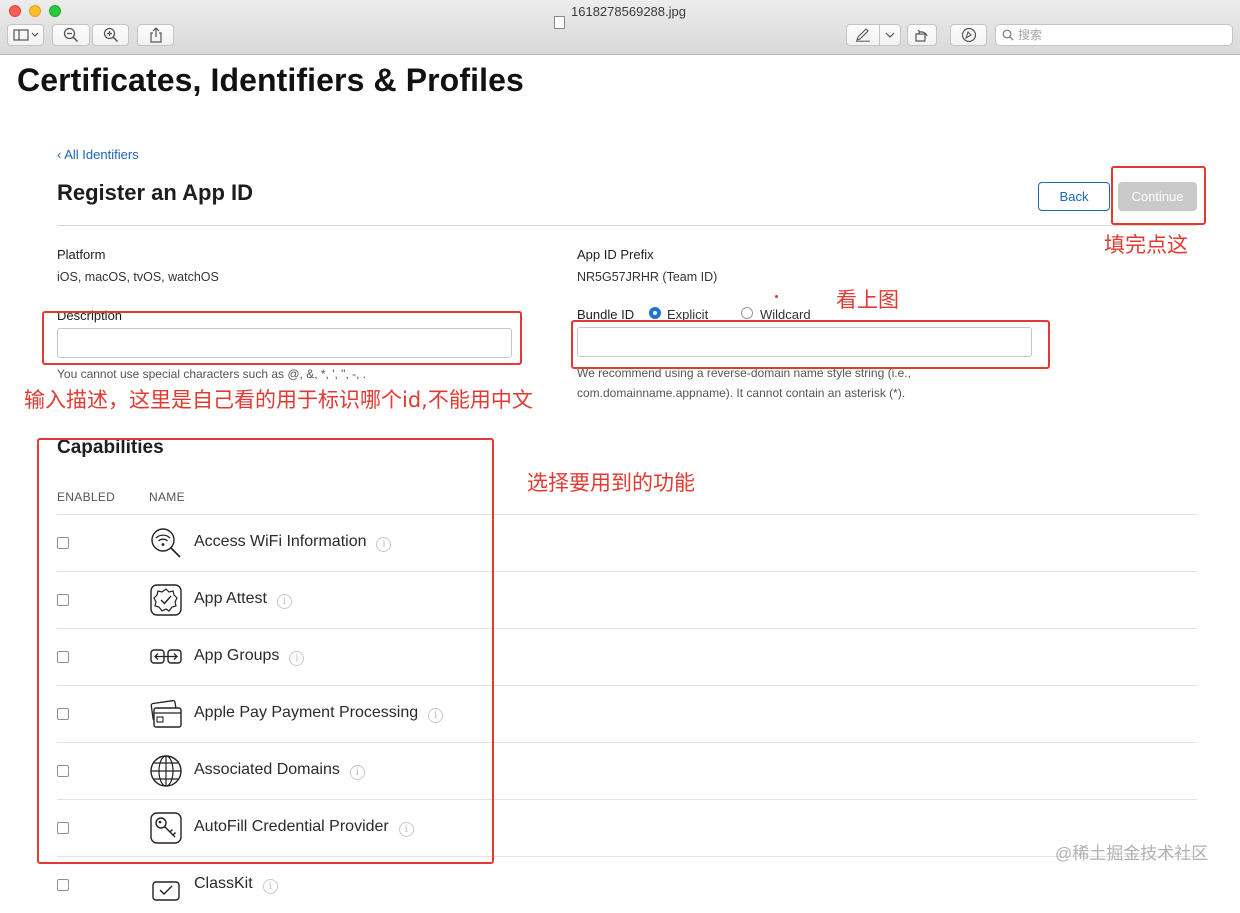 The width and height of the screenshot is (1240, 913). What do you see at coordinates (236, 884) in the screenshot?
I see `capability-name: ClassKit i` at bounding box center [236, 884].